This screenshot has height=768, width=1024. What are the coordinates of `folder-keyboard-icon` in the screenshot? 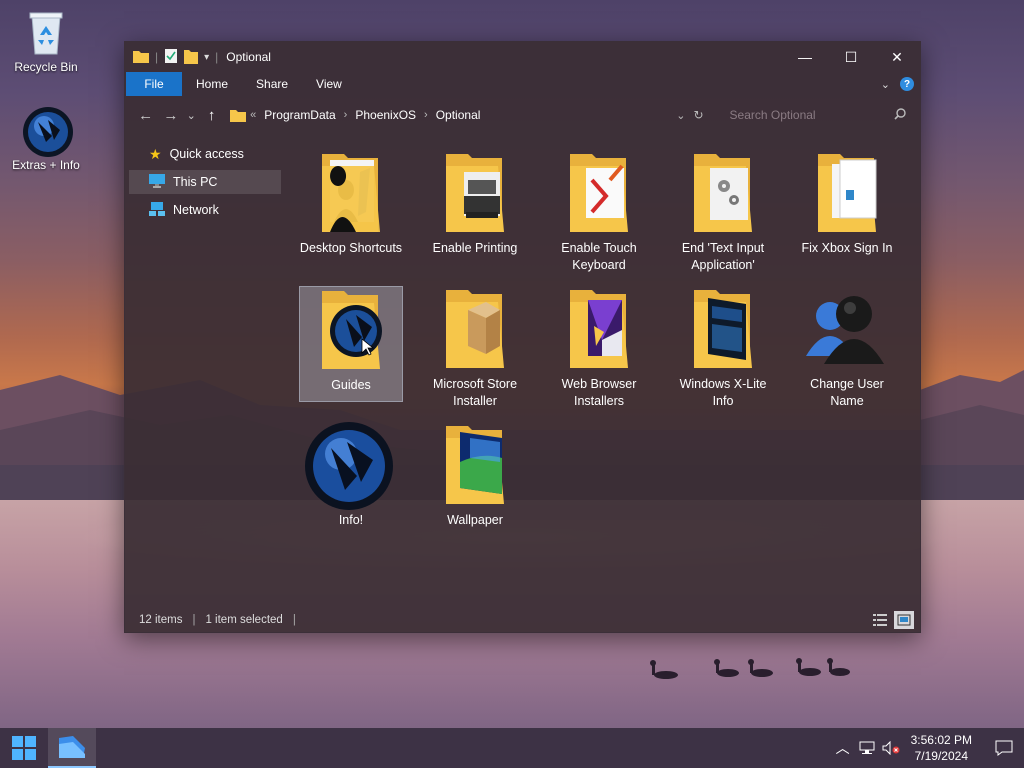 It's located at (599, 193).